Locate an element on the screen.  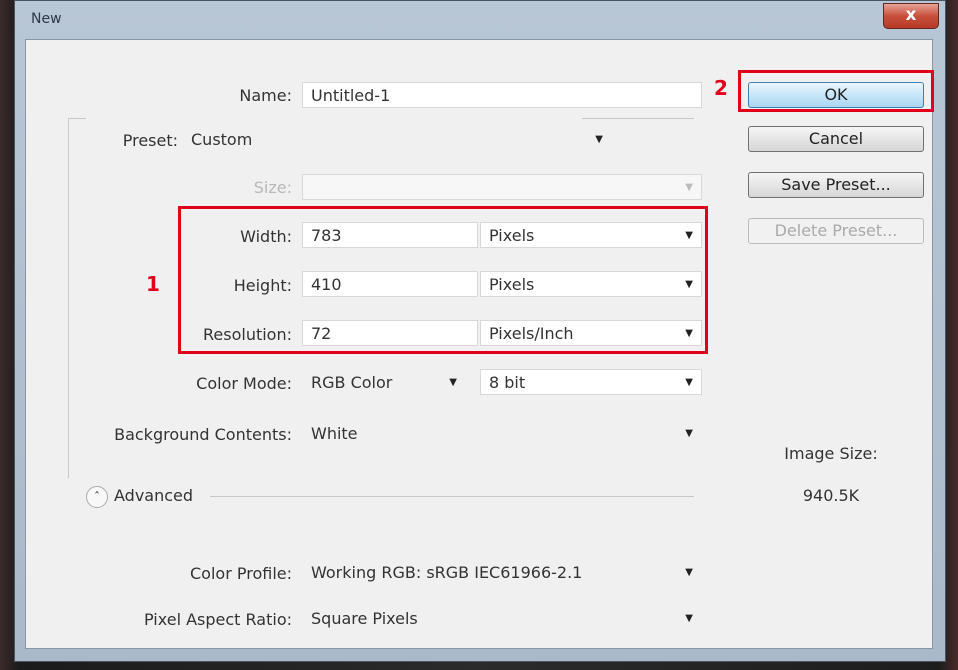
ok-highlight-box is located at coordinates (836, 91).